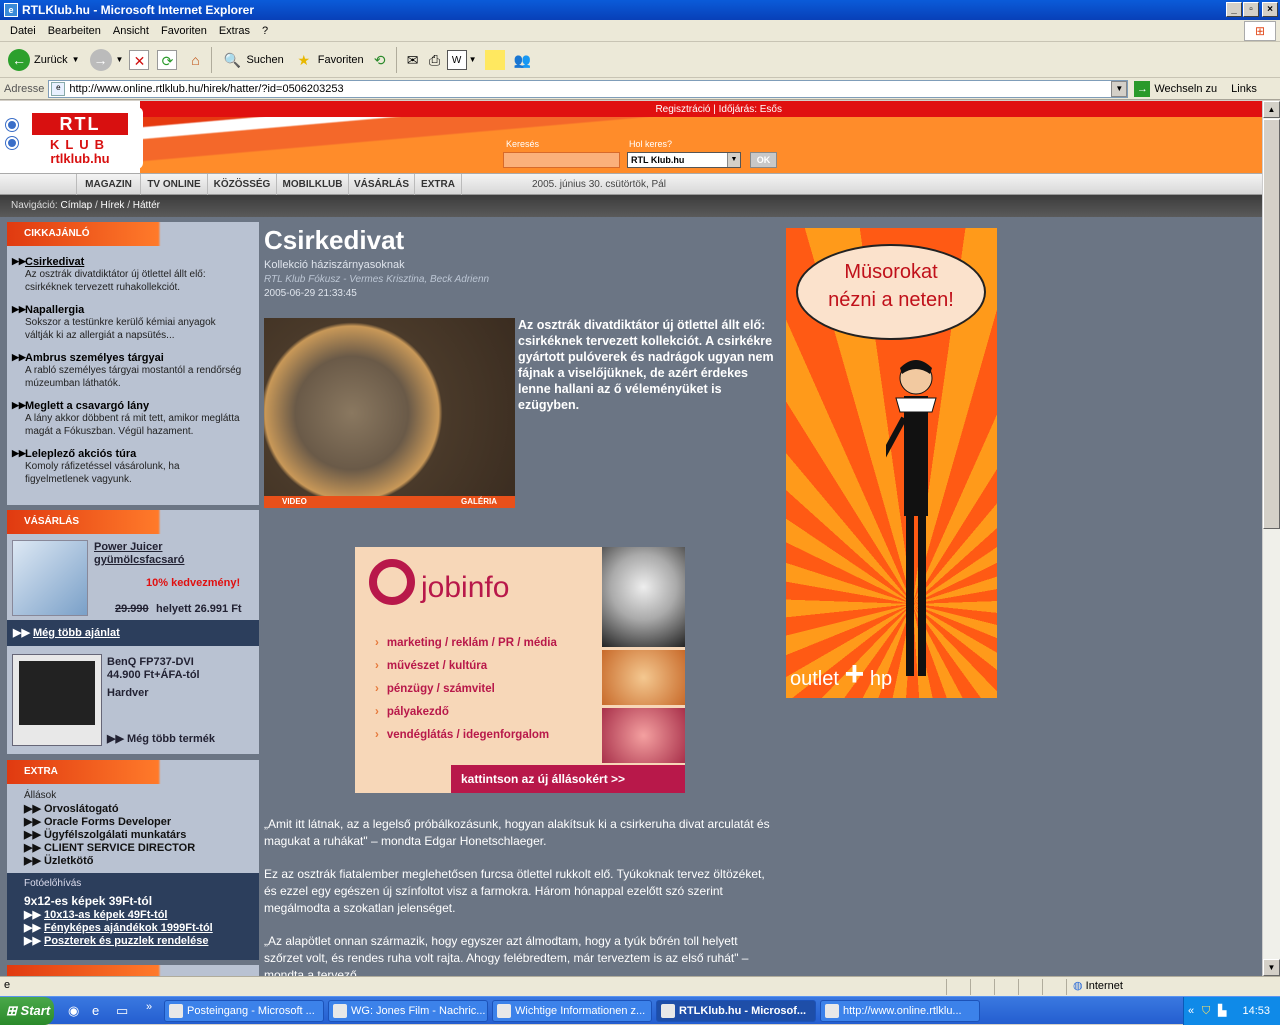  What do you see at coordinates (718, 109) in the screenshot?
I see `register-weather-links: Regisztráció | Időjárás: Esős` at bounding box center [718, 109].